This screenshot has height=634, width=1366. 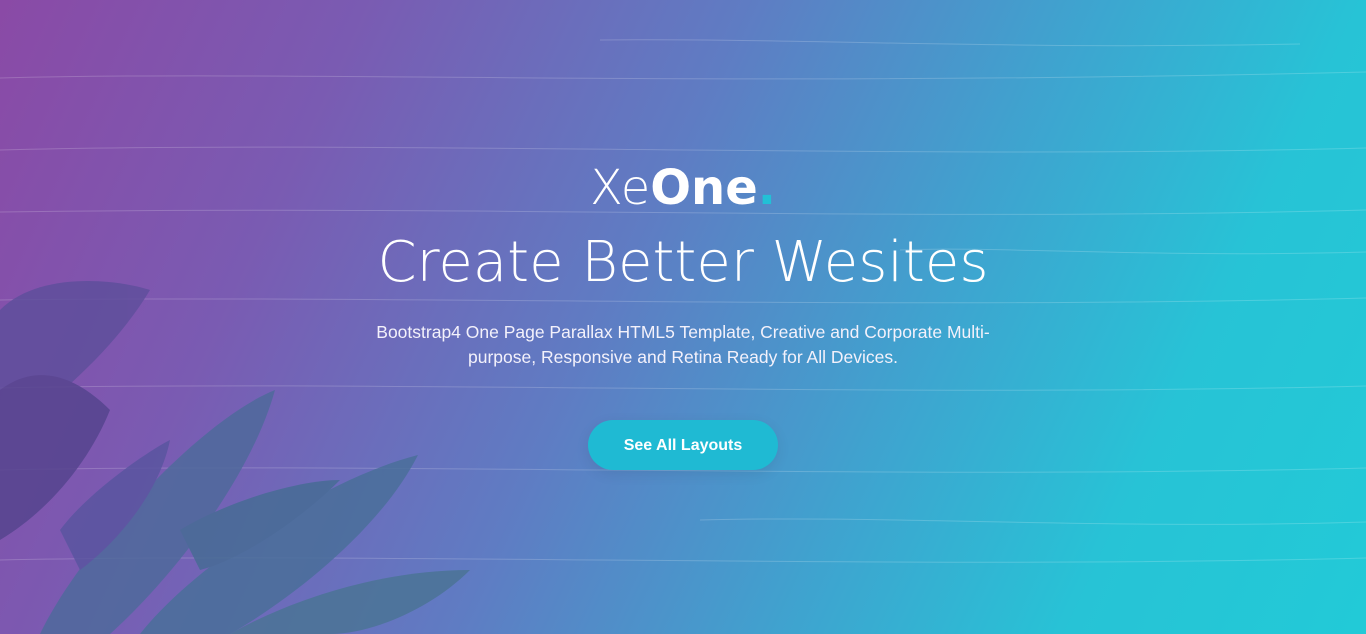 I want to click on brand-logo-bold: One, so click(x=704, y=188).